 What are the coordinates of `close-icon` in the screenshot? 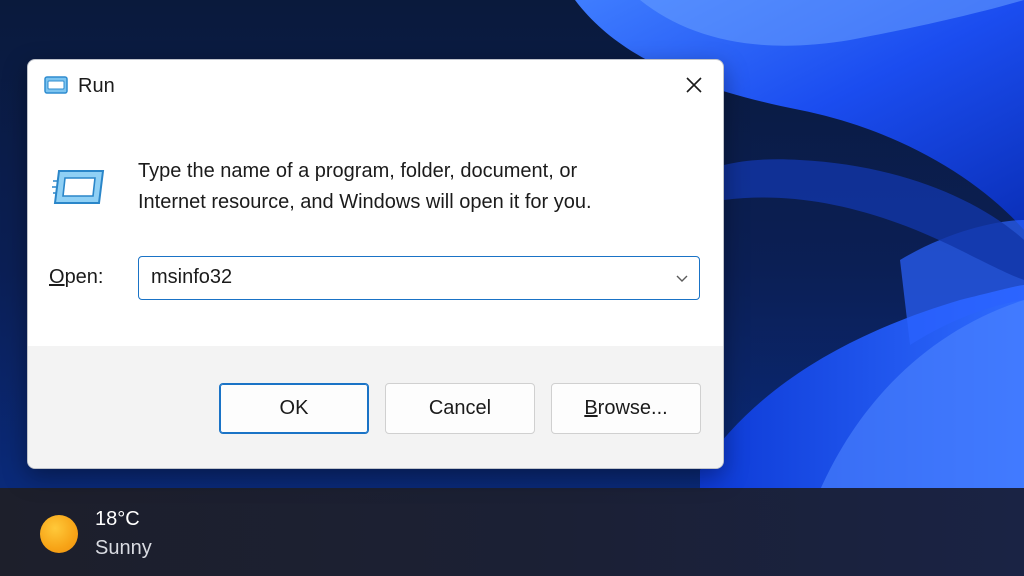 It's located at (694, 85).